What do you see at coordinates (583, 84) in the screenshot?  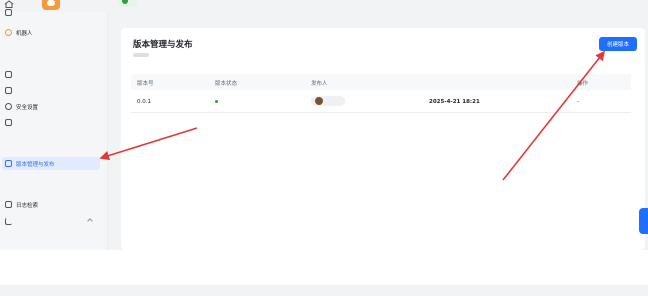 I see `column-header-action: 操作` at bounding box center [583, 84].